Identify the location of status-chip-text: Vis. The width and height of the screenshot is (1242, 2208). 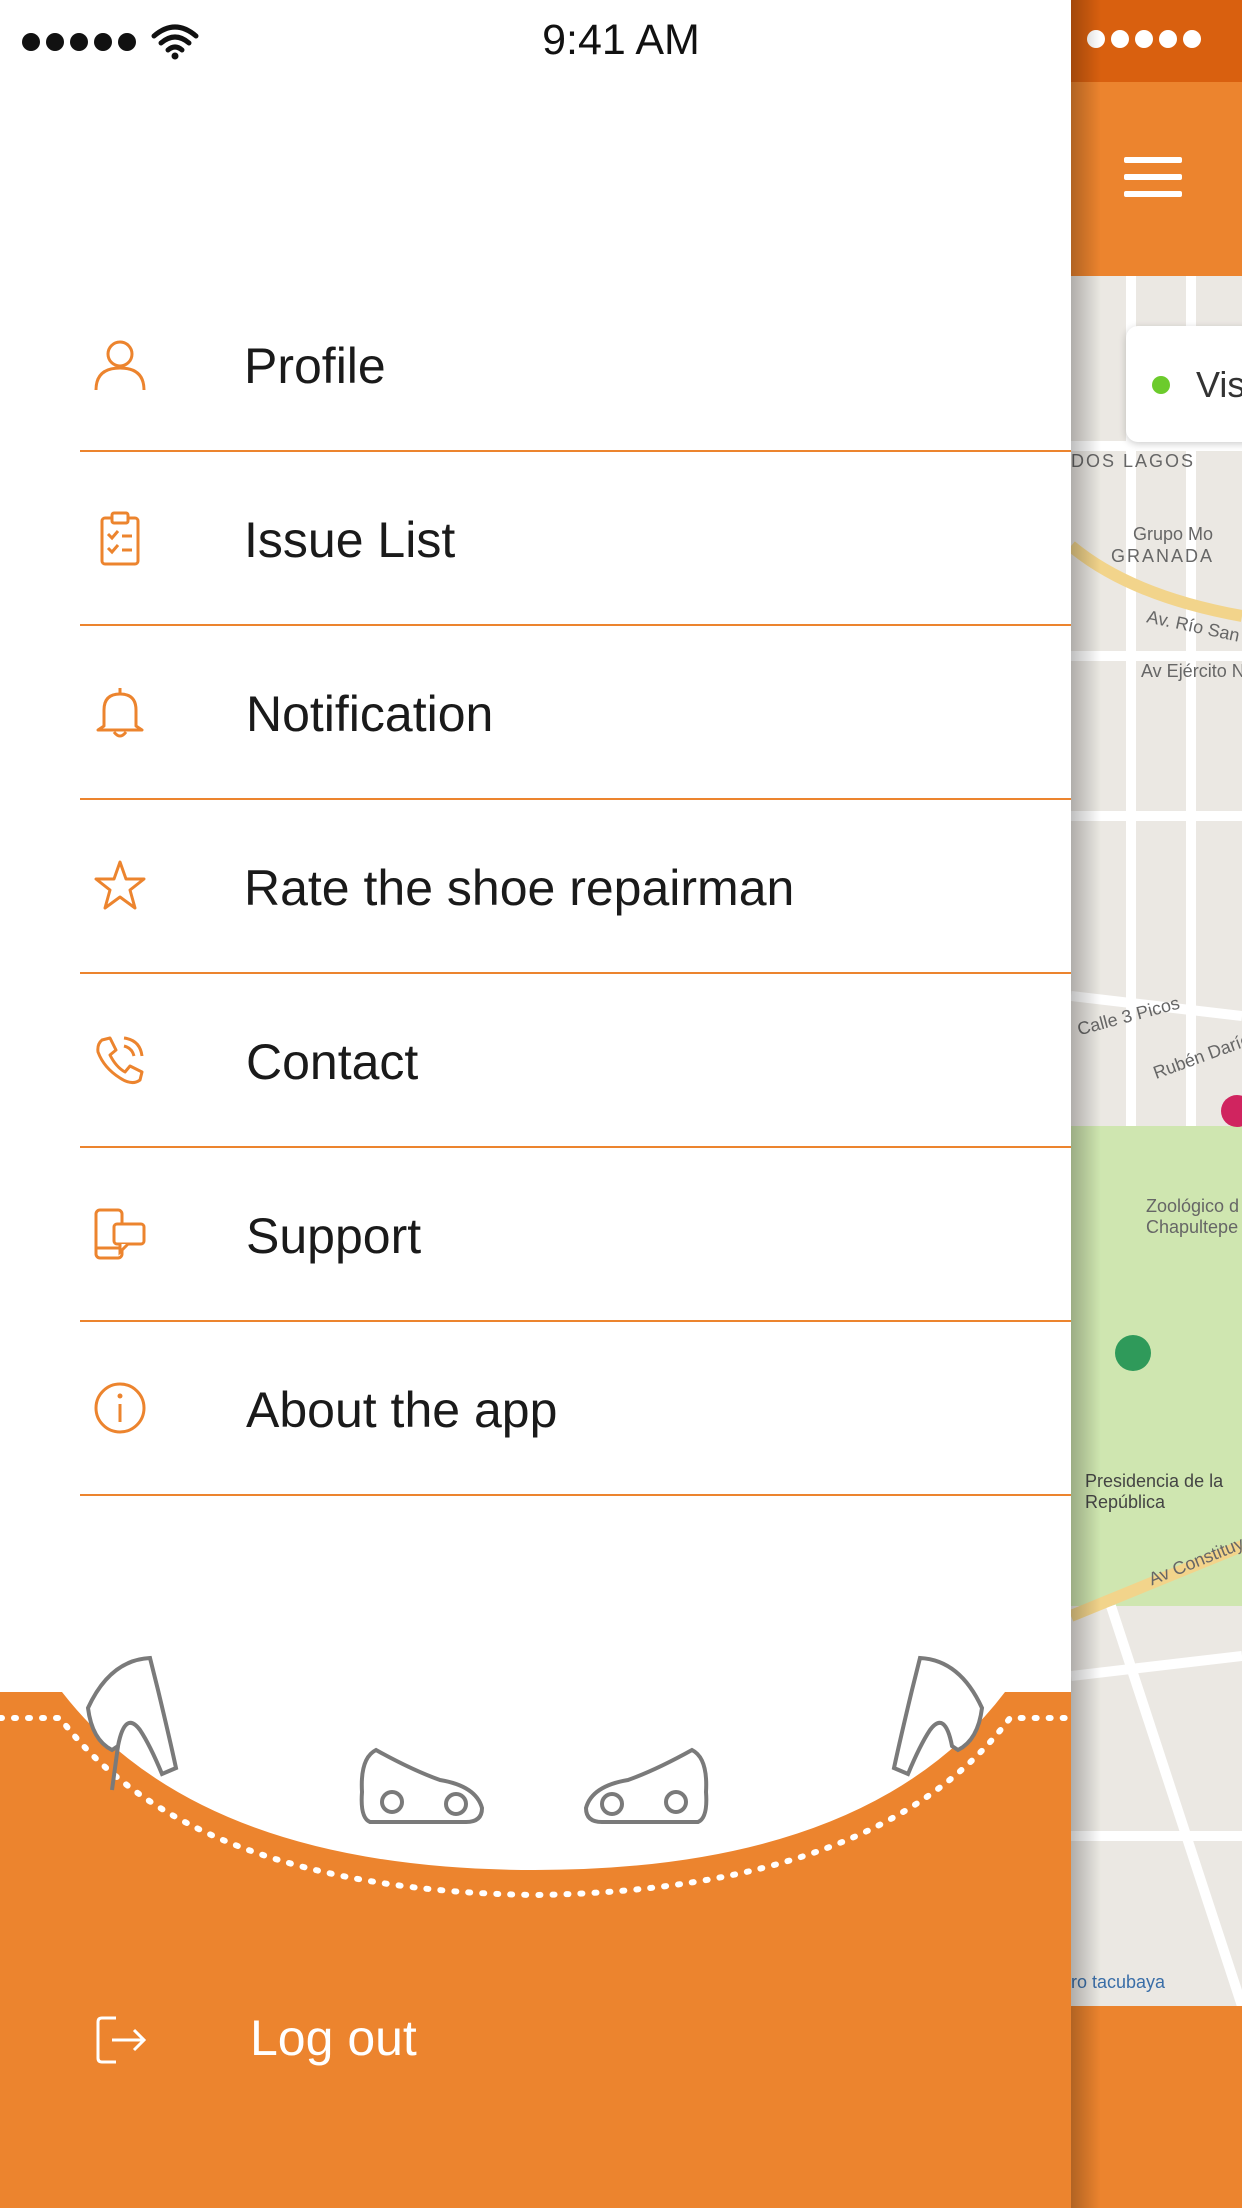
(1219, 384).